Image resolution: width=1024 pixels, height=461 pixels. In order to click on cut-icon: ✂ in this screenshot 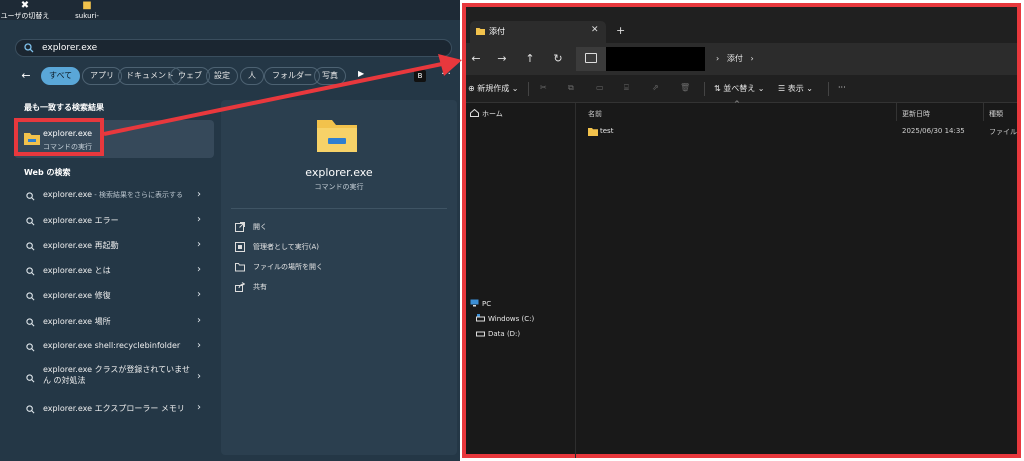, I will do `click(543, 87)`.